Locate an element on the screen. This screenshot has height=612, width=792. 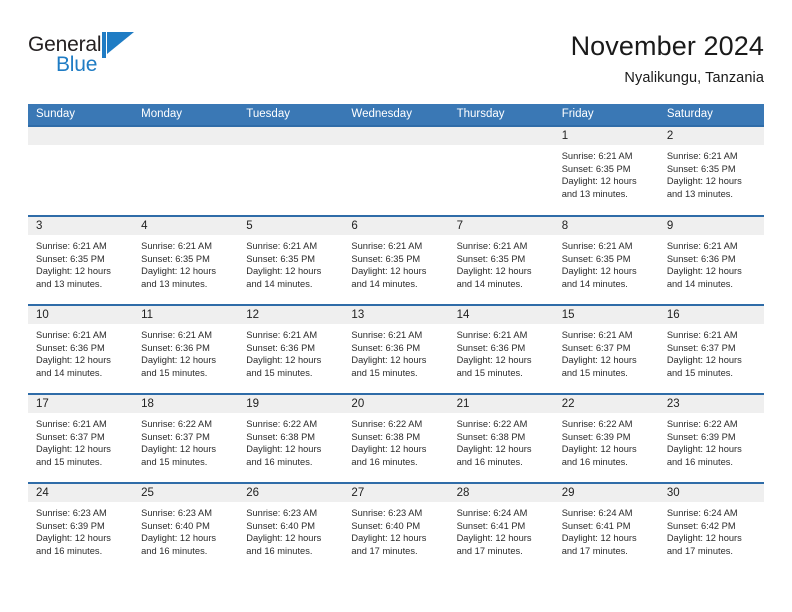
day-detail-line: Sunset: 6:36 PM is located at coordinates (70, 347).